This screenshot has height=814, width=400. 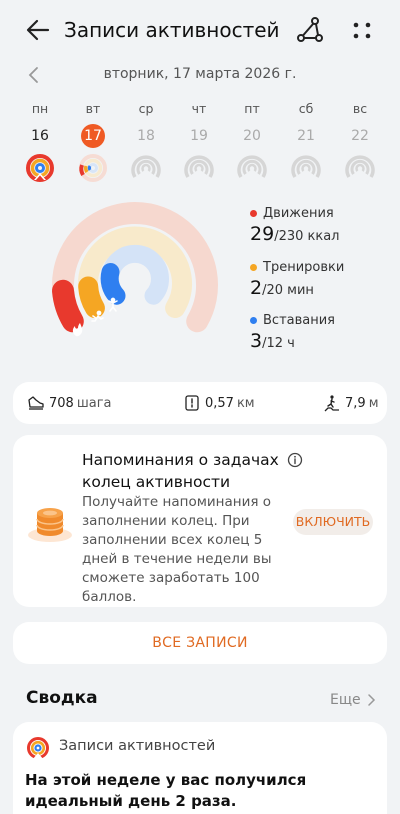 I want to click on back-arrow-icon, so click(x=38, y=30).